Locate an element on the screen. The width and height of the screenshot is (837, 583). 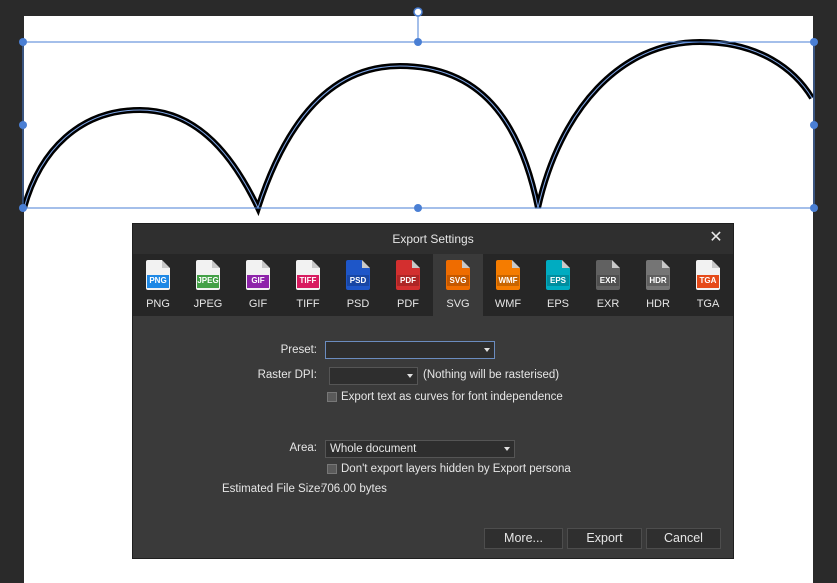
dialog-title: Export Settings is located at coordinates (433, 239).